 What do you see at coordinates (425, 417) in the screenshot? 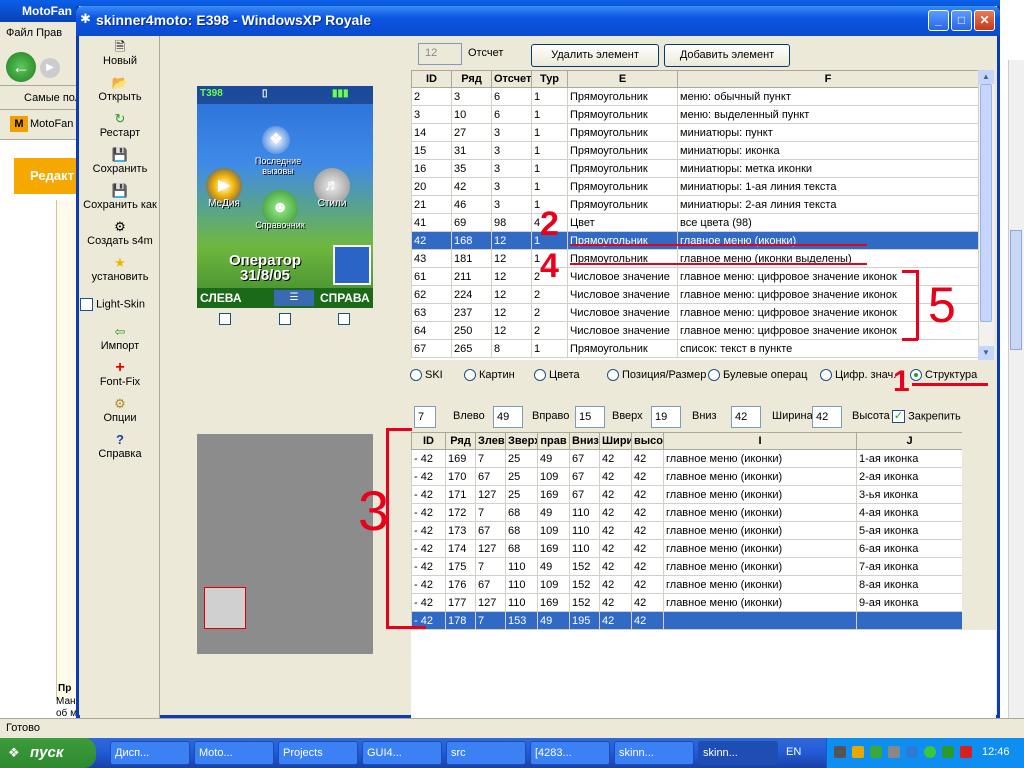
I see `left-value-input: 7` at bounding box center [425, 417].